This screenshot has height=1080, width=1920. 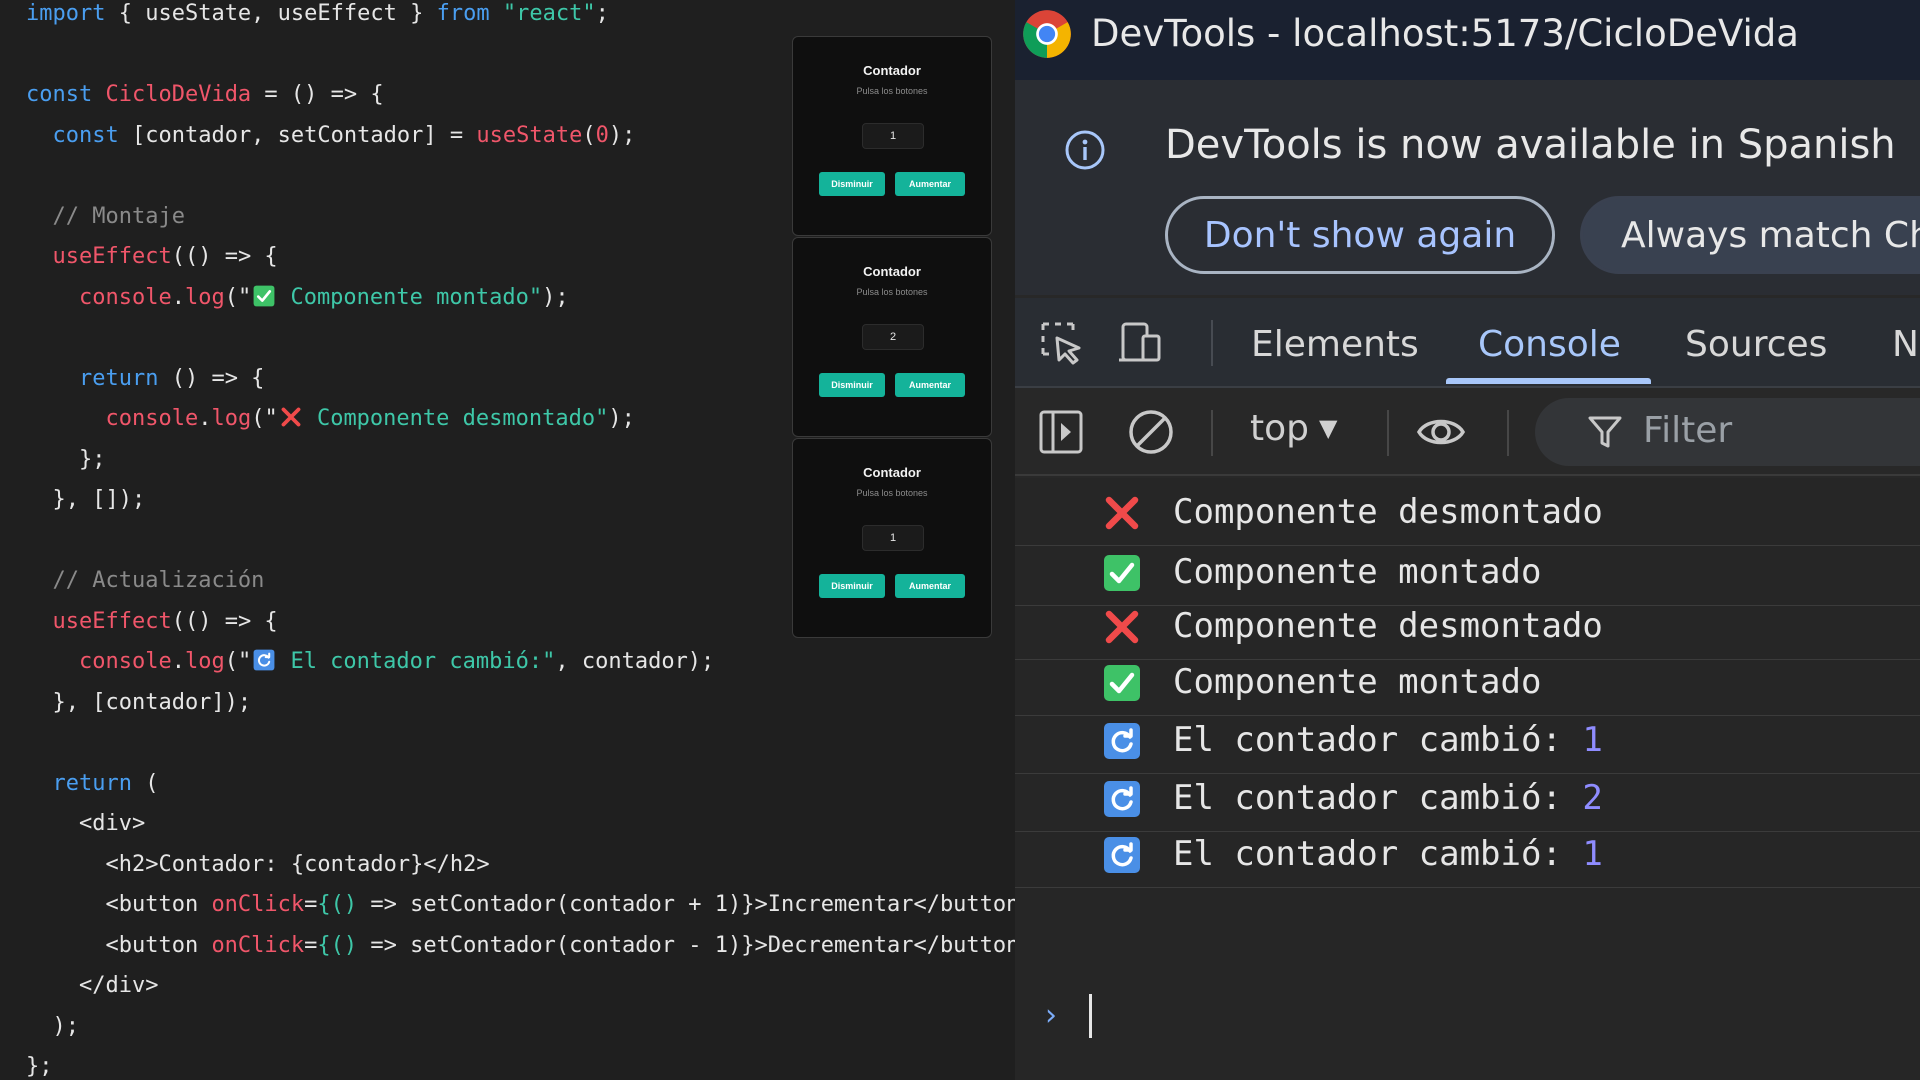 I want to click on log-message: Componente montado, so click(x=1357, y=572).